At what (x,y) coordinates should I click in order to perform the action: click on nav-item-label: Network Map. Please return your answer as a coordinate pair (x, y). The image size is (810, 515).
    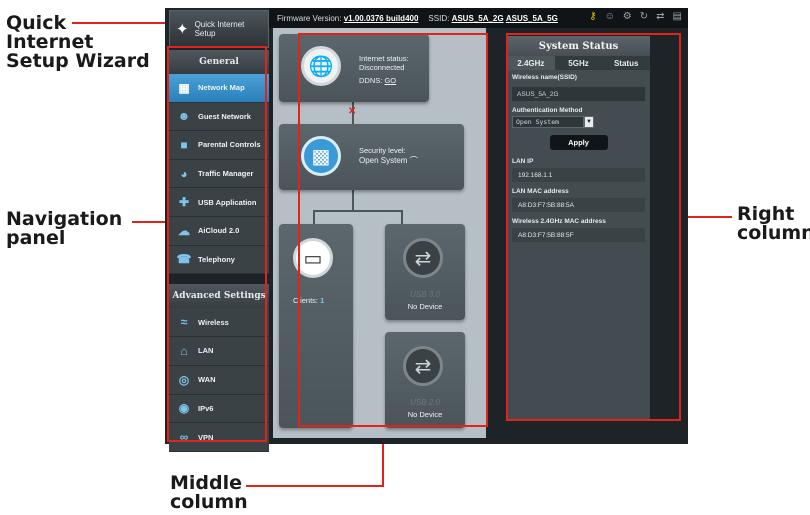
    Looking at the image, I should click on (221, 88).